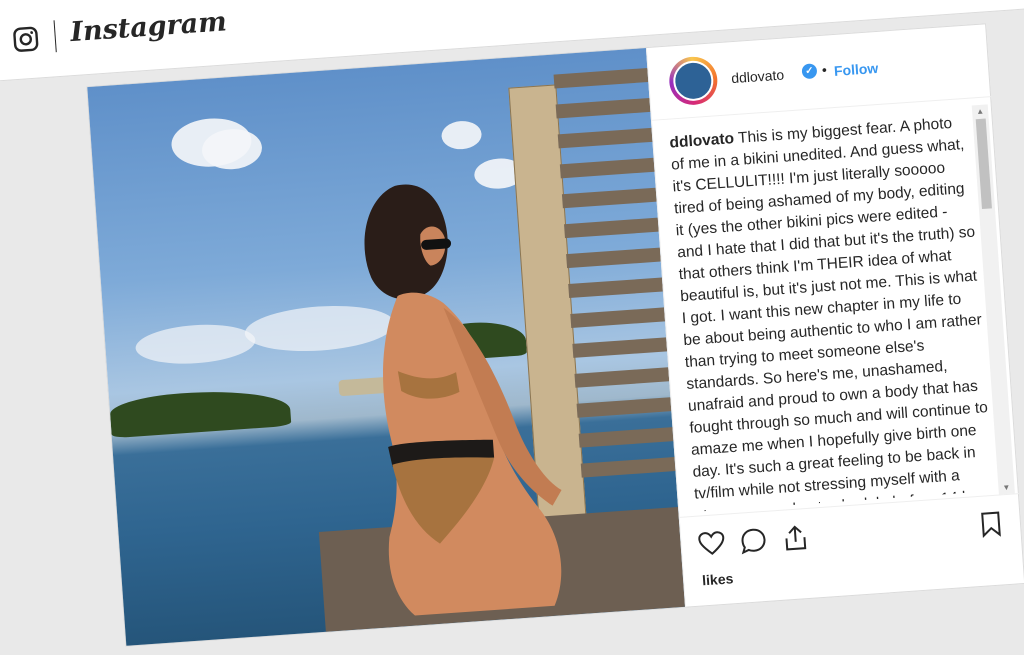  What do you see at coordinates (991, 524) in the screenshot?
I see `bookmark-icon` at bounding box center [991, 524].